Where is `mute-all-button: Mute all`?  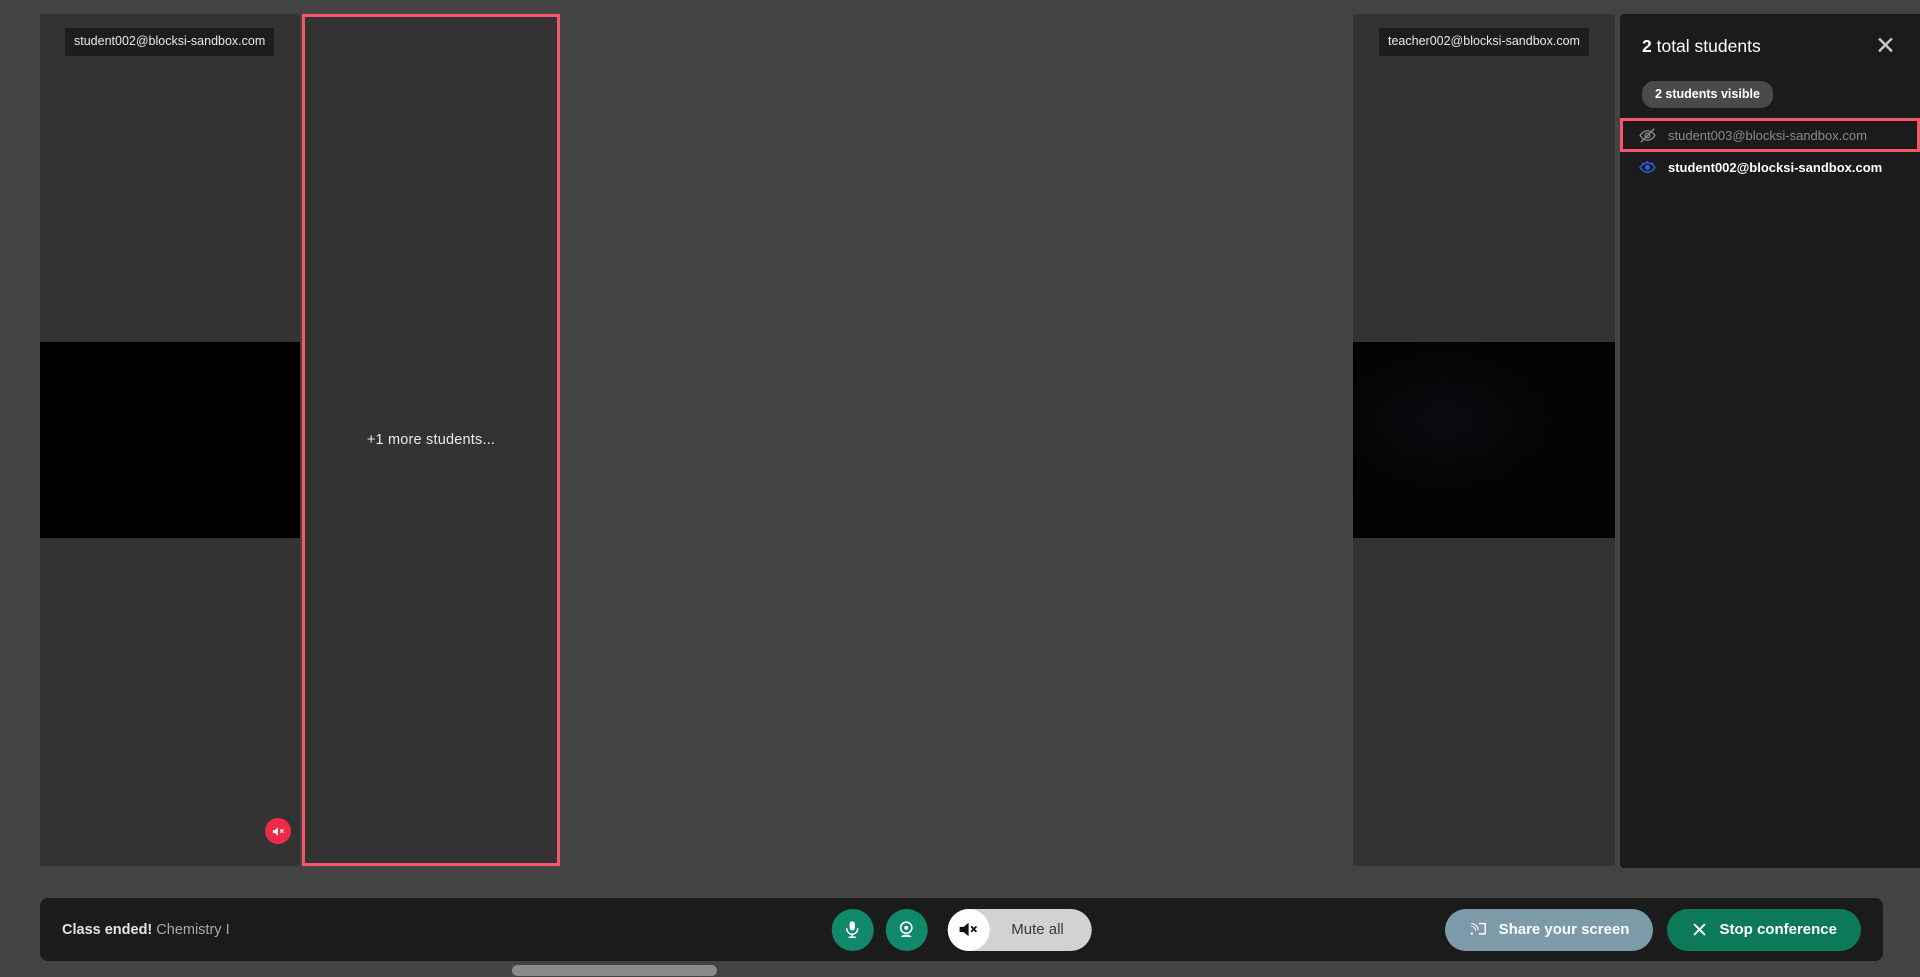 mute-all-button: Mute all is located at coordinates (1019, 929).